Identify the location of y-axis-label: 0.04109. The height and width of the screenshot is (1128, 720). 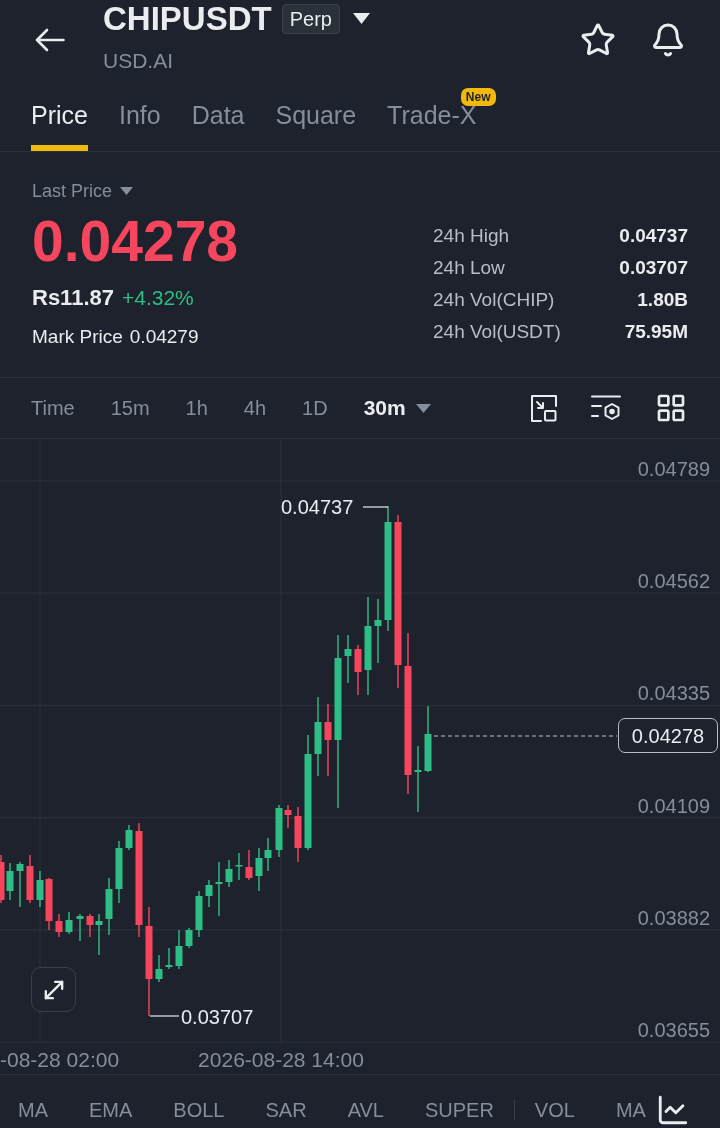
(673, 805).